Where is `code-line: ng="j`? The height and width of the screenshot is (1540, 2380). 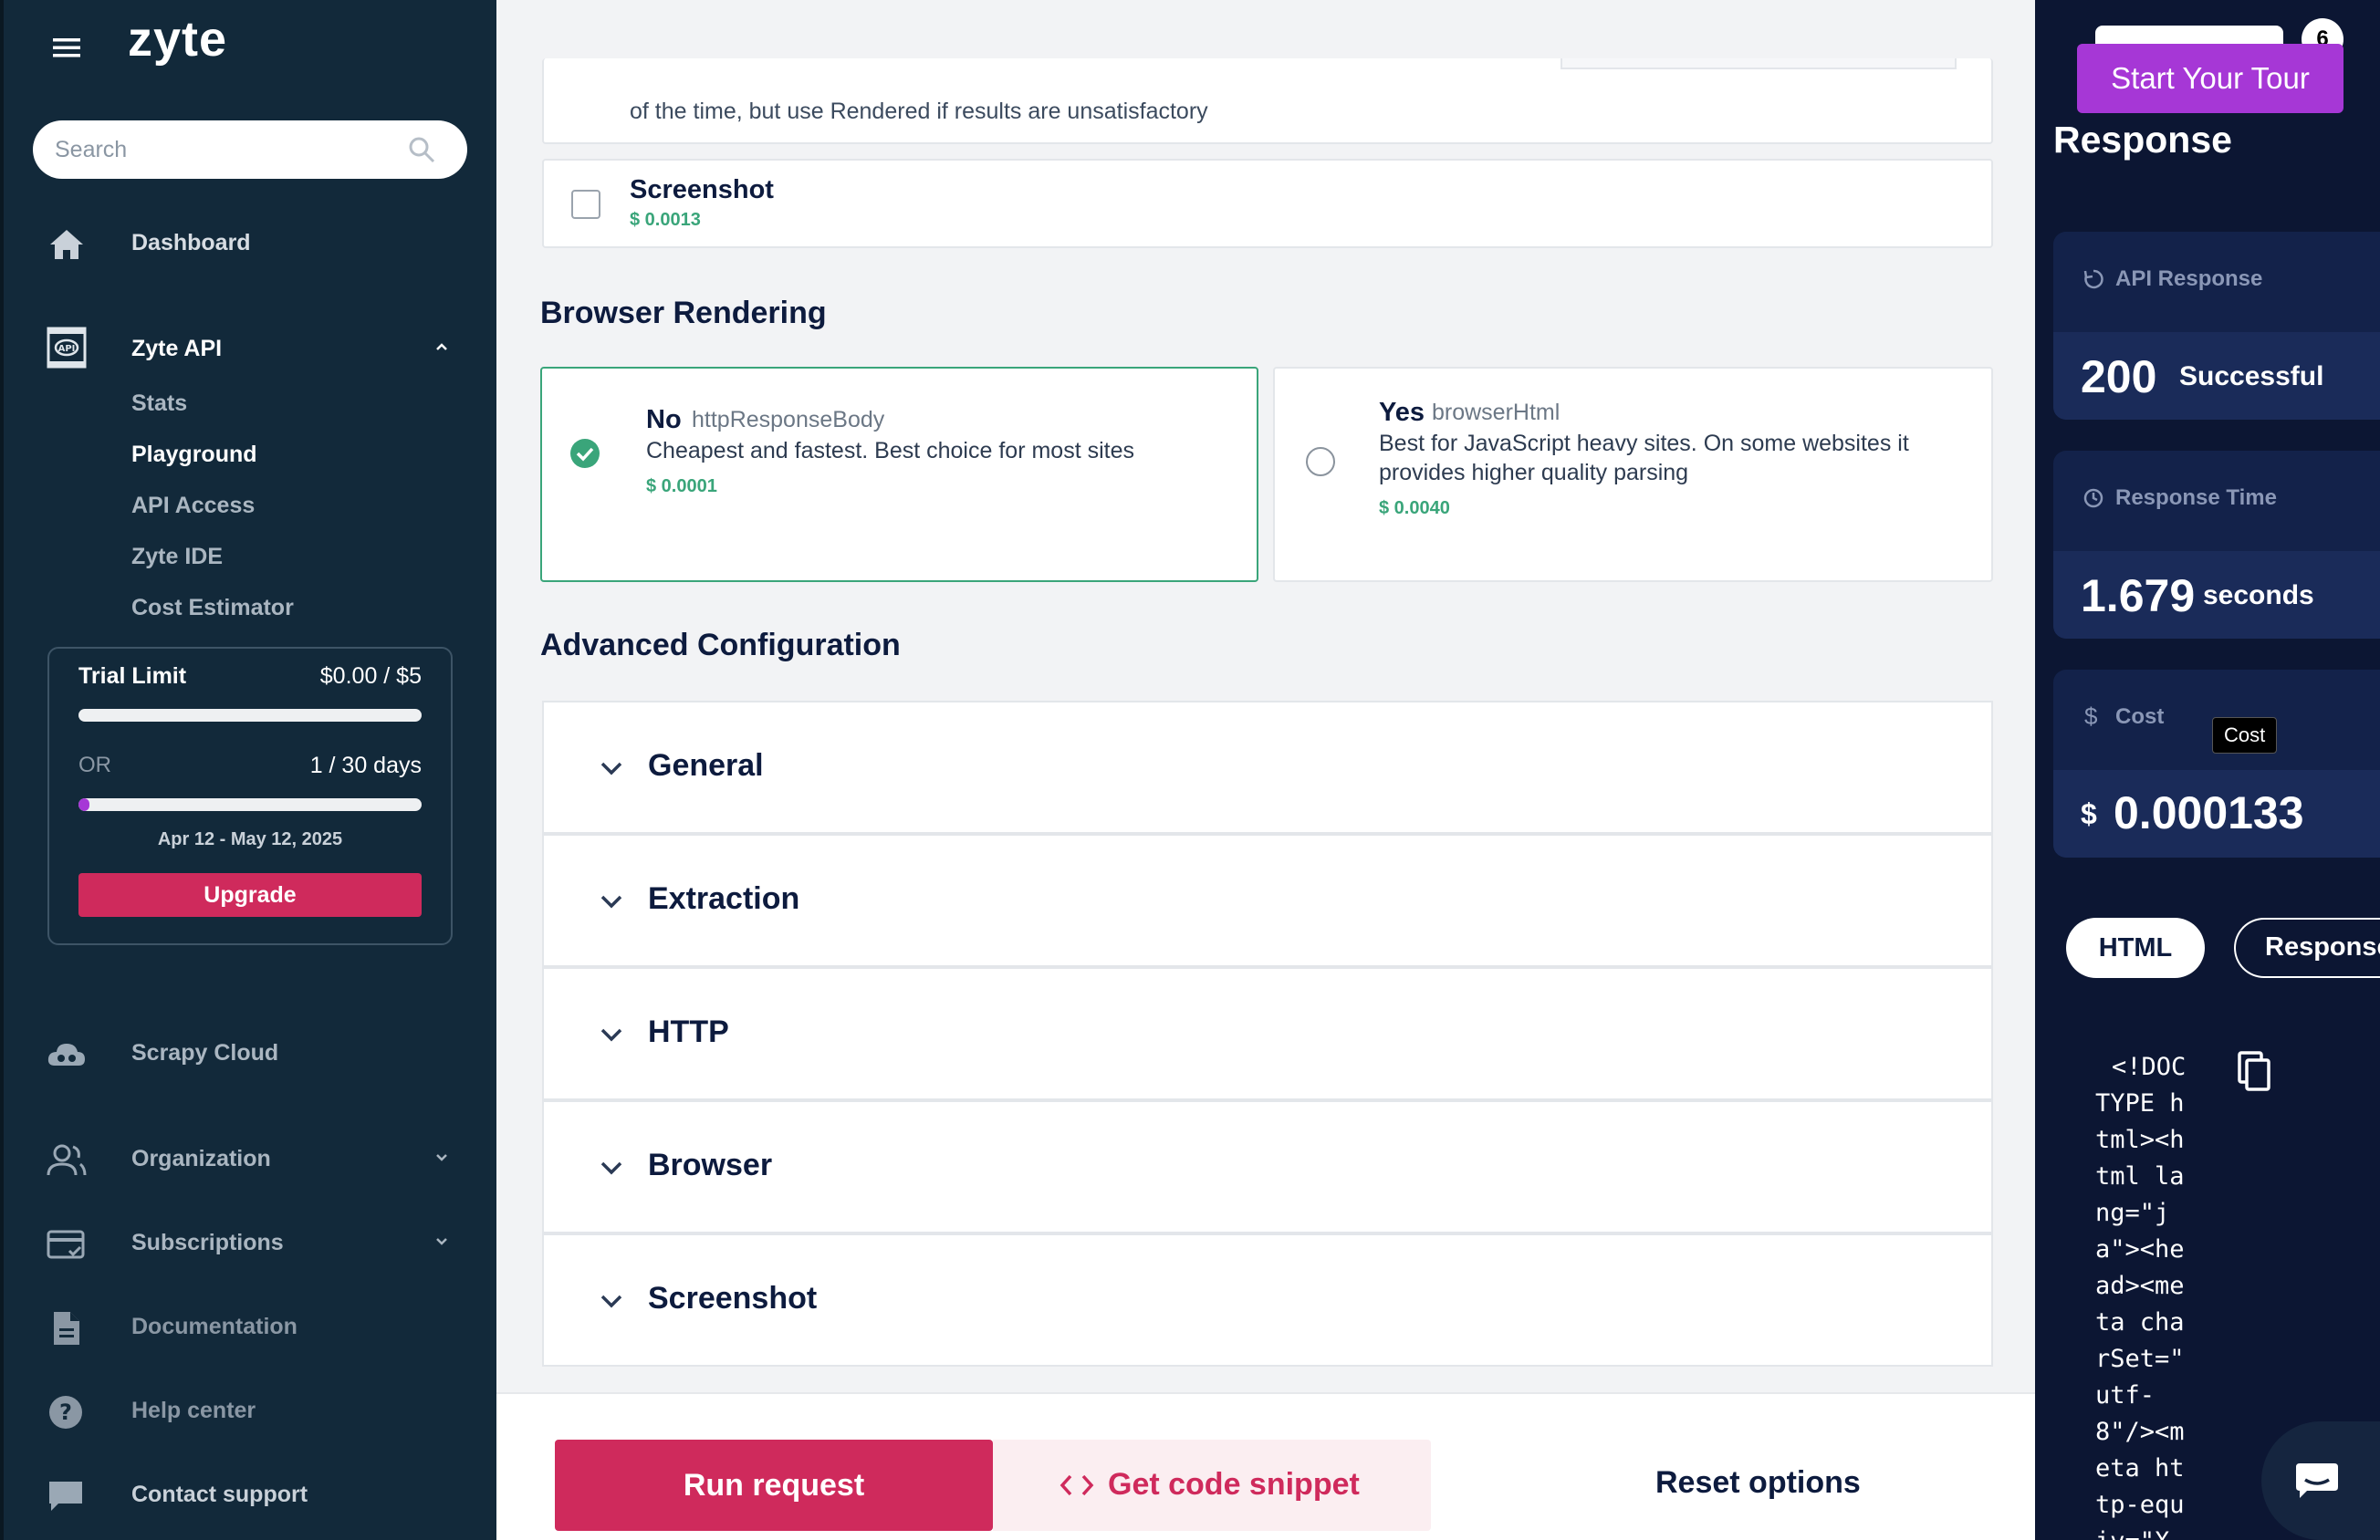
code-line: ng="j is located at coordinates (2132, 1213).